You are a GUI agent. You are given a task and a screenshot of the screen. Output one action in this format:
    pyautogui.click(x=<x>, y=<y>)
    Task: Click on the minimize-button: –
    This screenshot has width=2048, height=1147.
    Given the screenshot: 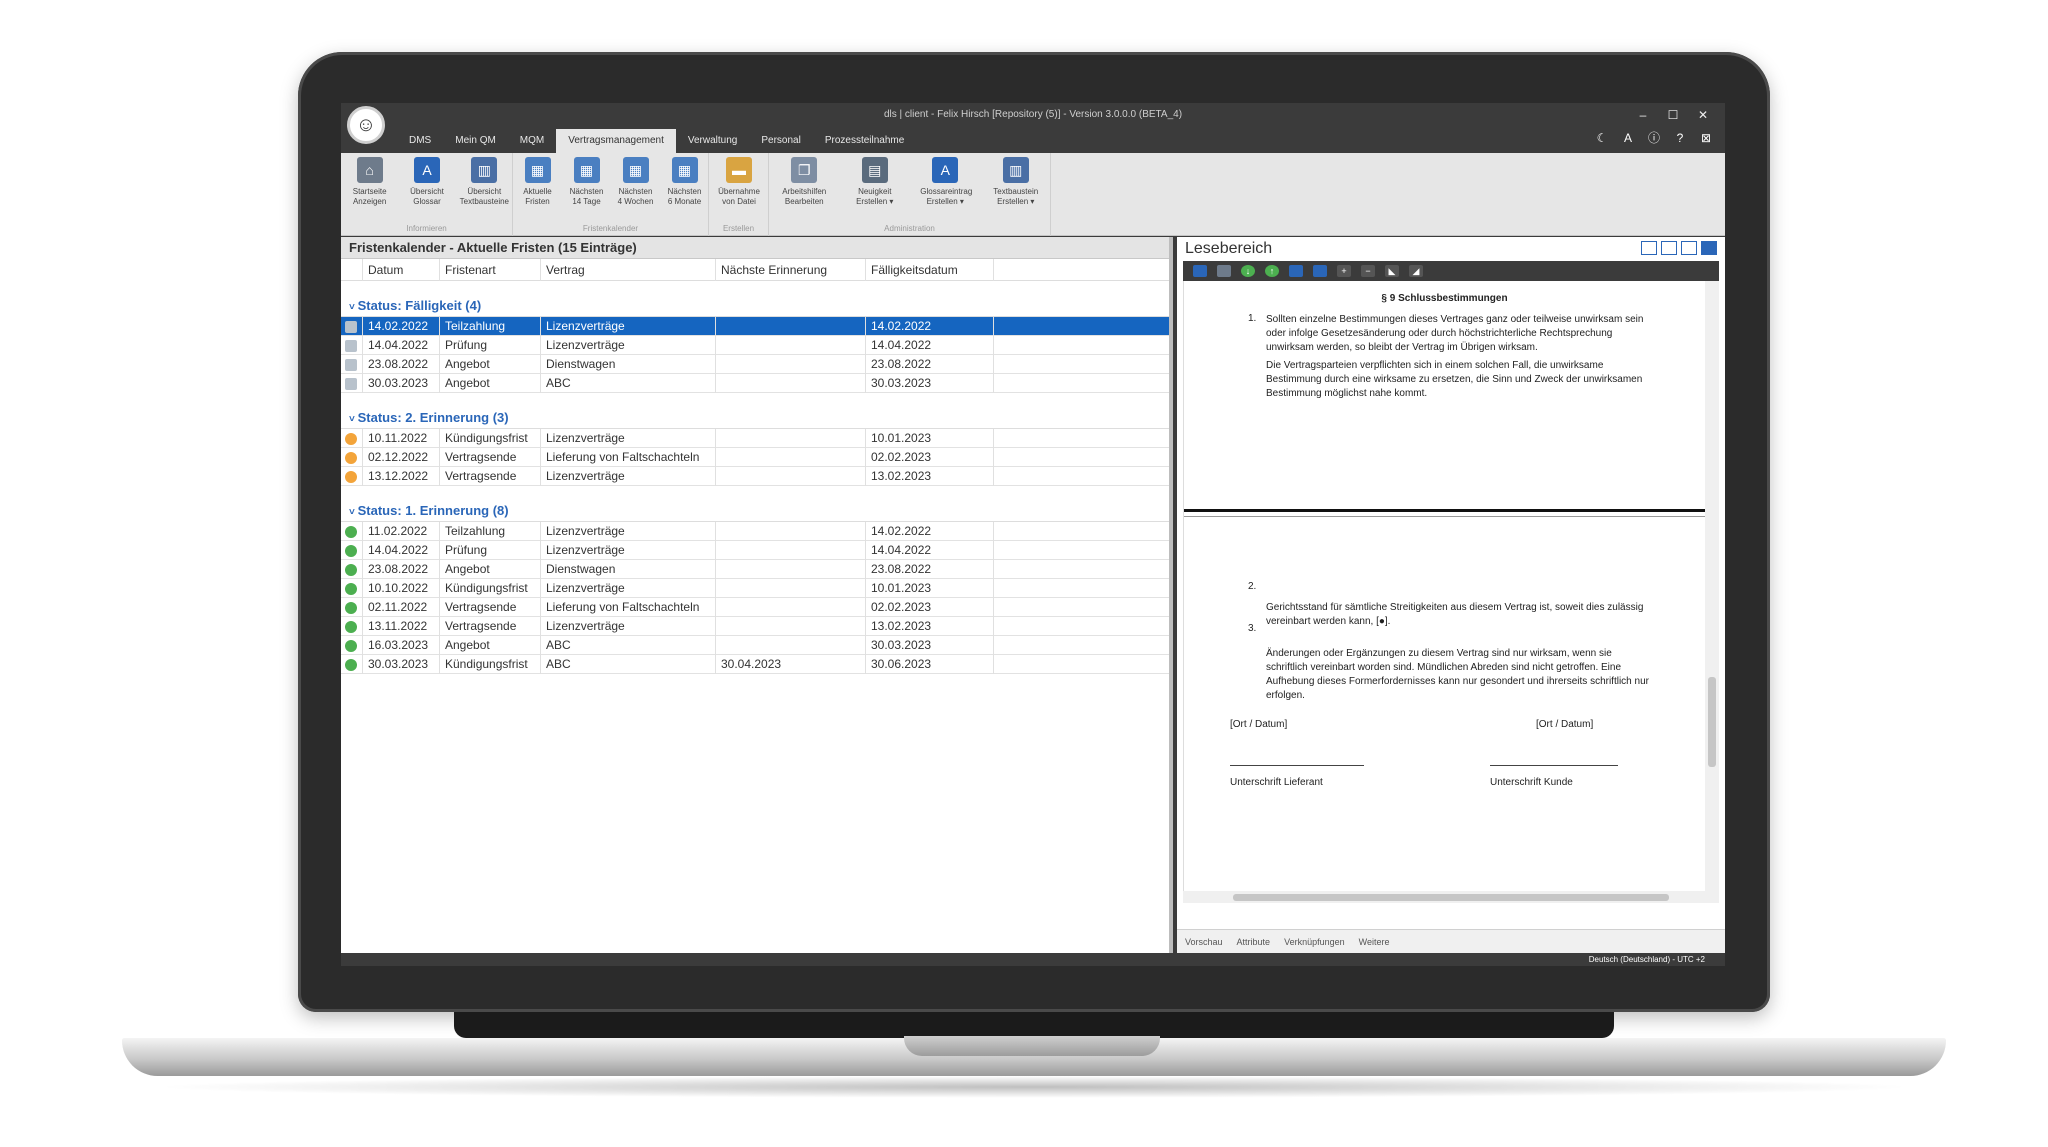 What is the action you would take?
    pyautogui.click(x=1643, y=115)
    